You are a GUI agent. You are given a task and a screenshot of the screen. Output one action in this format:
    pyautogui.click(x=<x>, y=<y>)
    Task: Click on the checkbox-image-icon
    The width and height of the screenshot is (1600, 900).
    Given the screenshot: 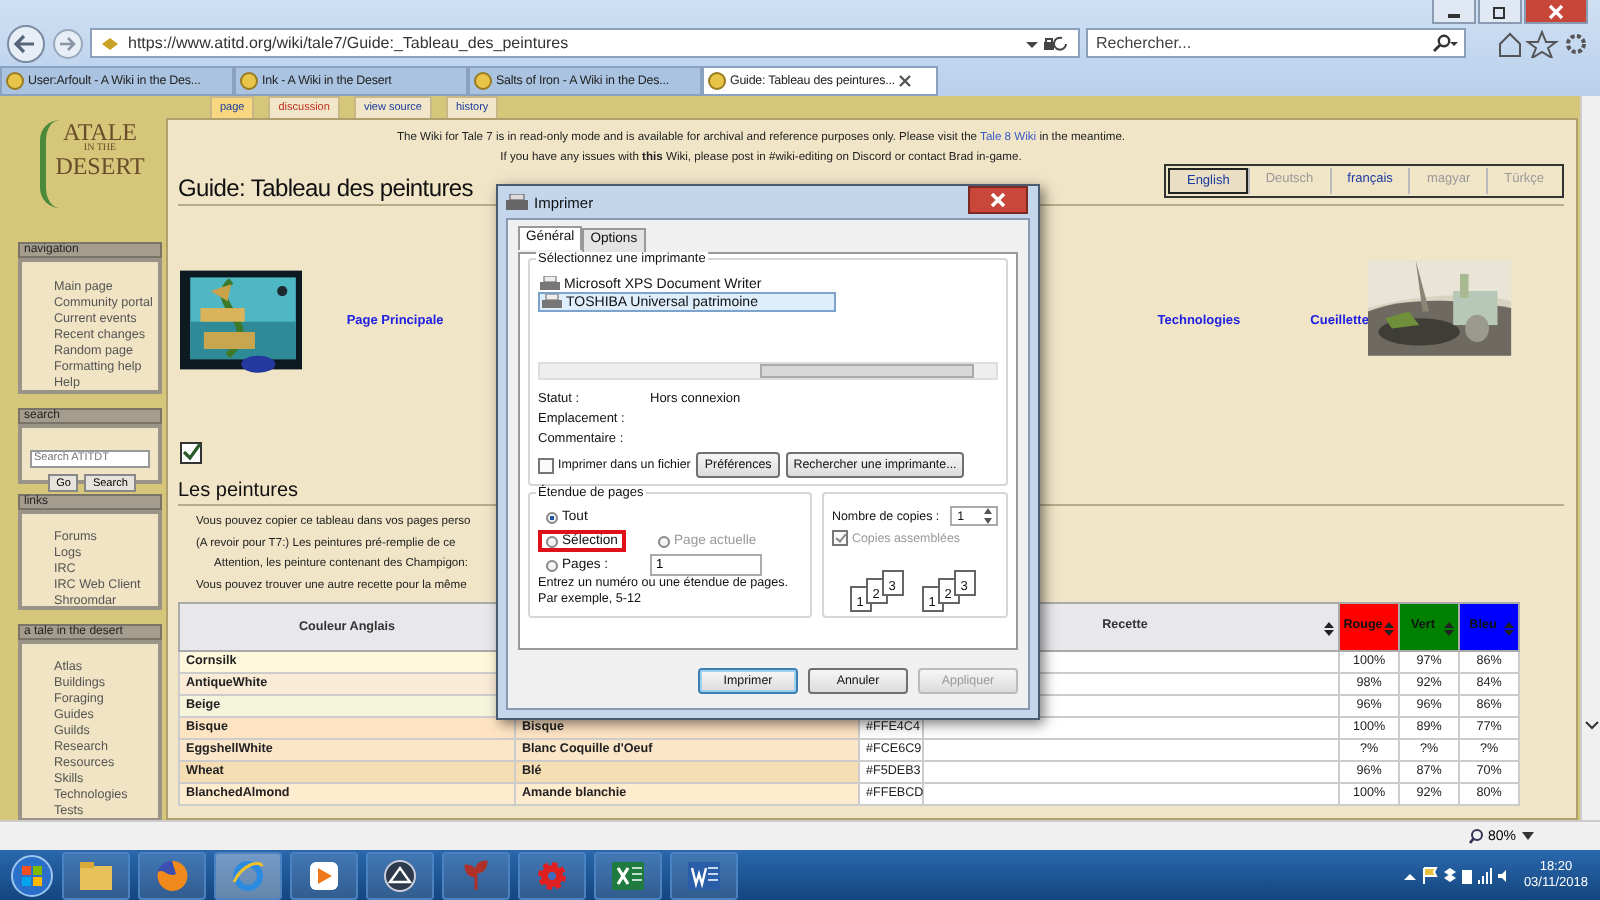 What is the action you would take?
    pyautogui.click(x=191, y=453)
    